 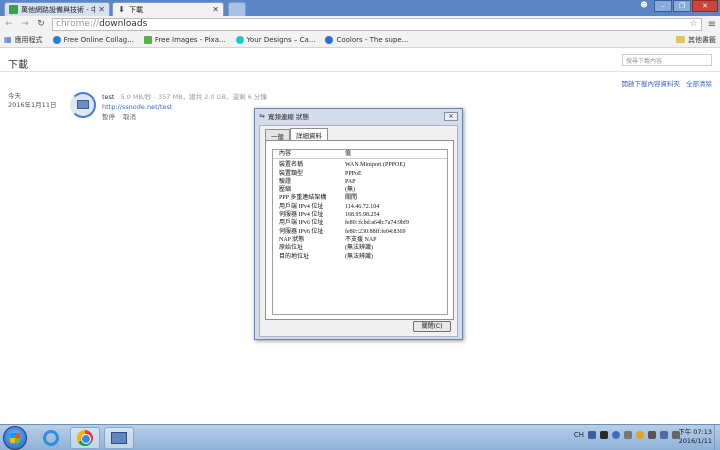 What do you see at coordinates (616, 435) in the screenshot?
I see `help-icon` at bounding box center [616, 435].